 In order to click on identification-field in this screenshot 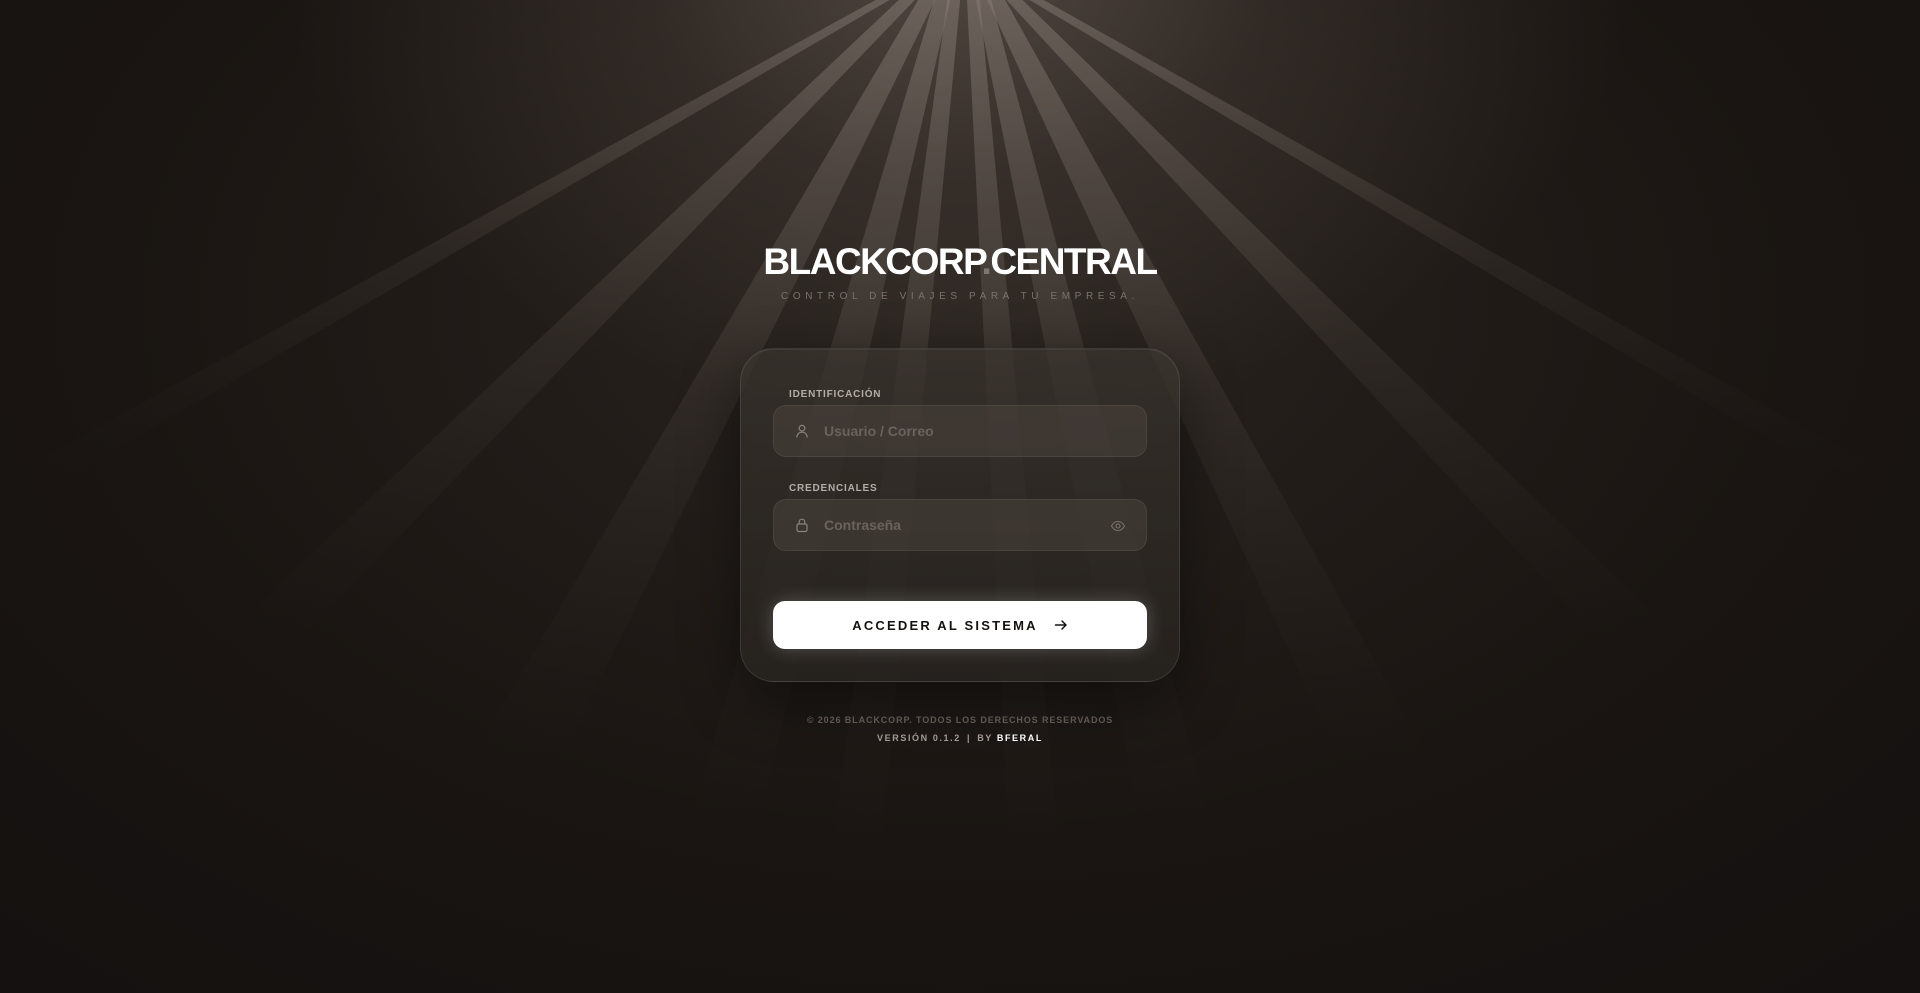, I will do `click(960, 431)`.